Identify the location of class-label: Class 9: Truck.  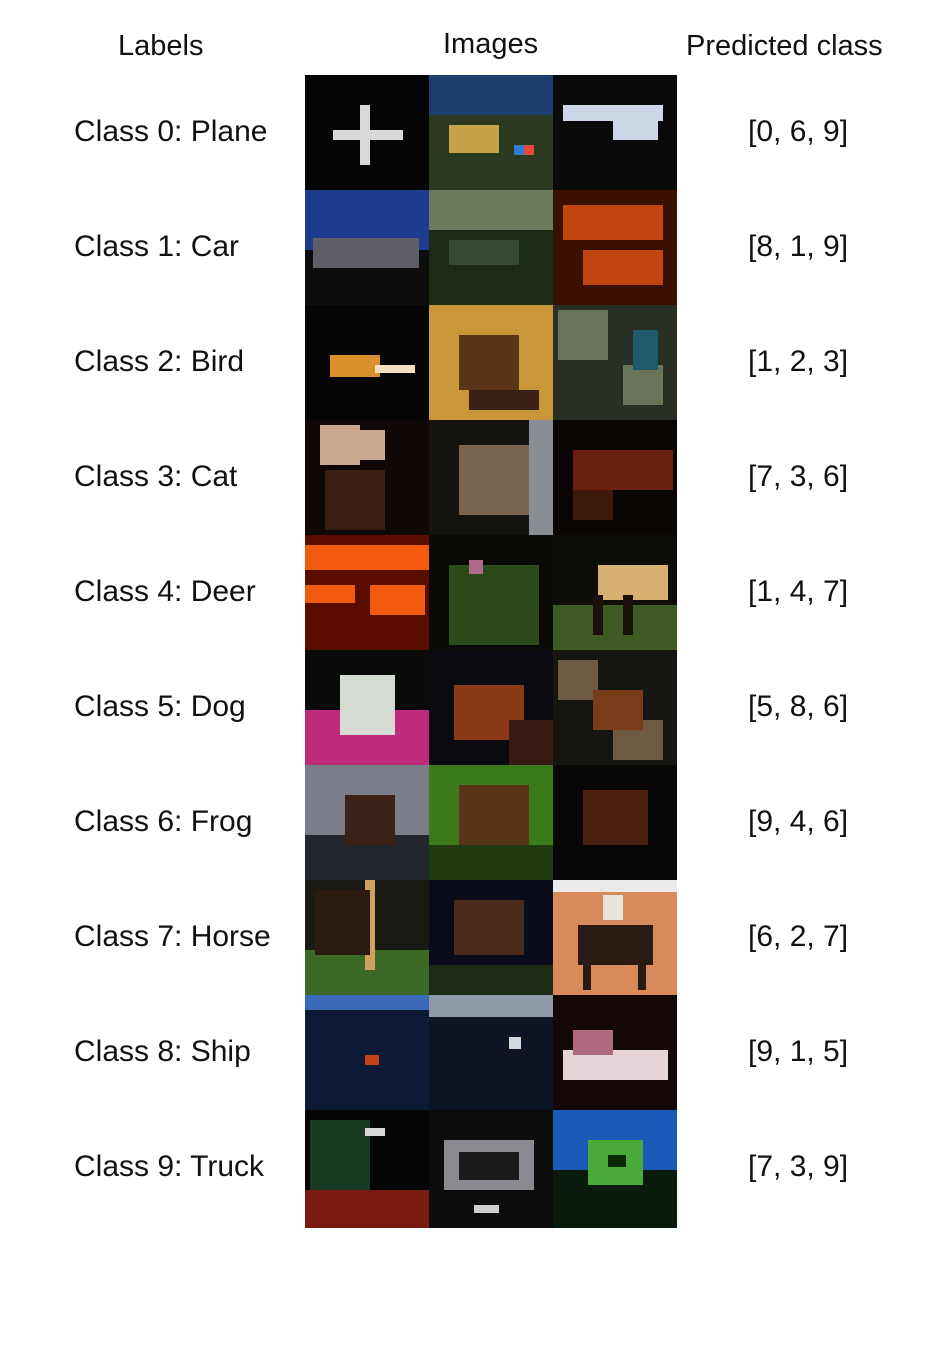
(169, 1166).